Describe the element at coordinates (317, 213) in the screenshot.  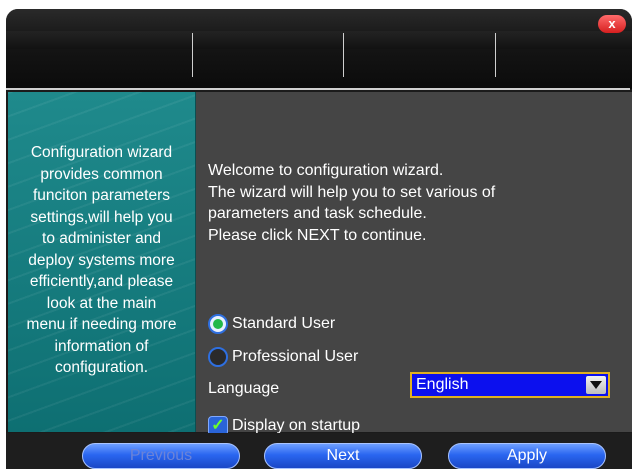
I see `welcome-line: parameters and task schedule.` at that location.